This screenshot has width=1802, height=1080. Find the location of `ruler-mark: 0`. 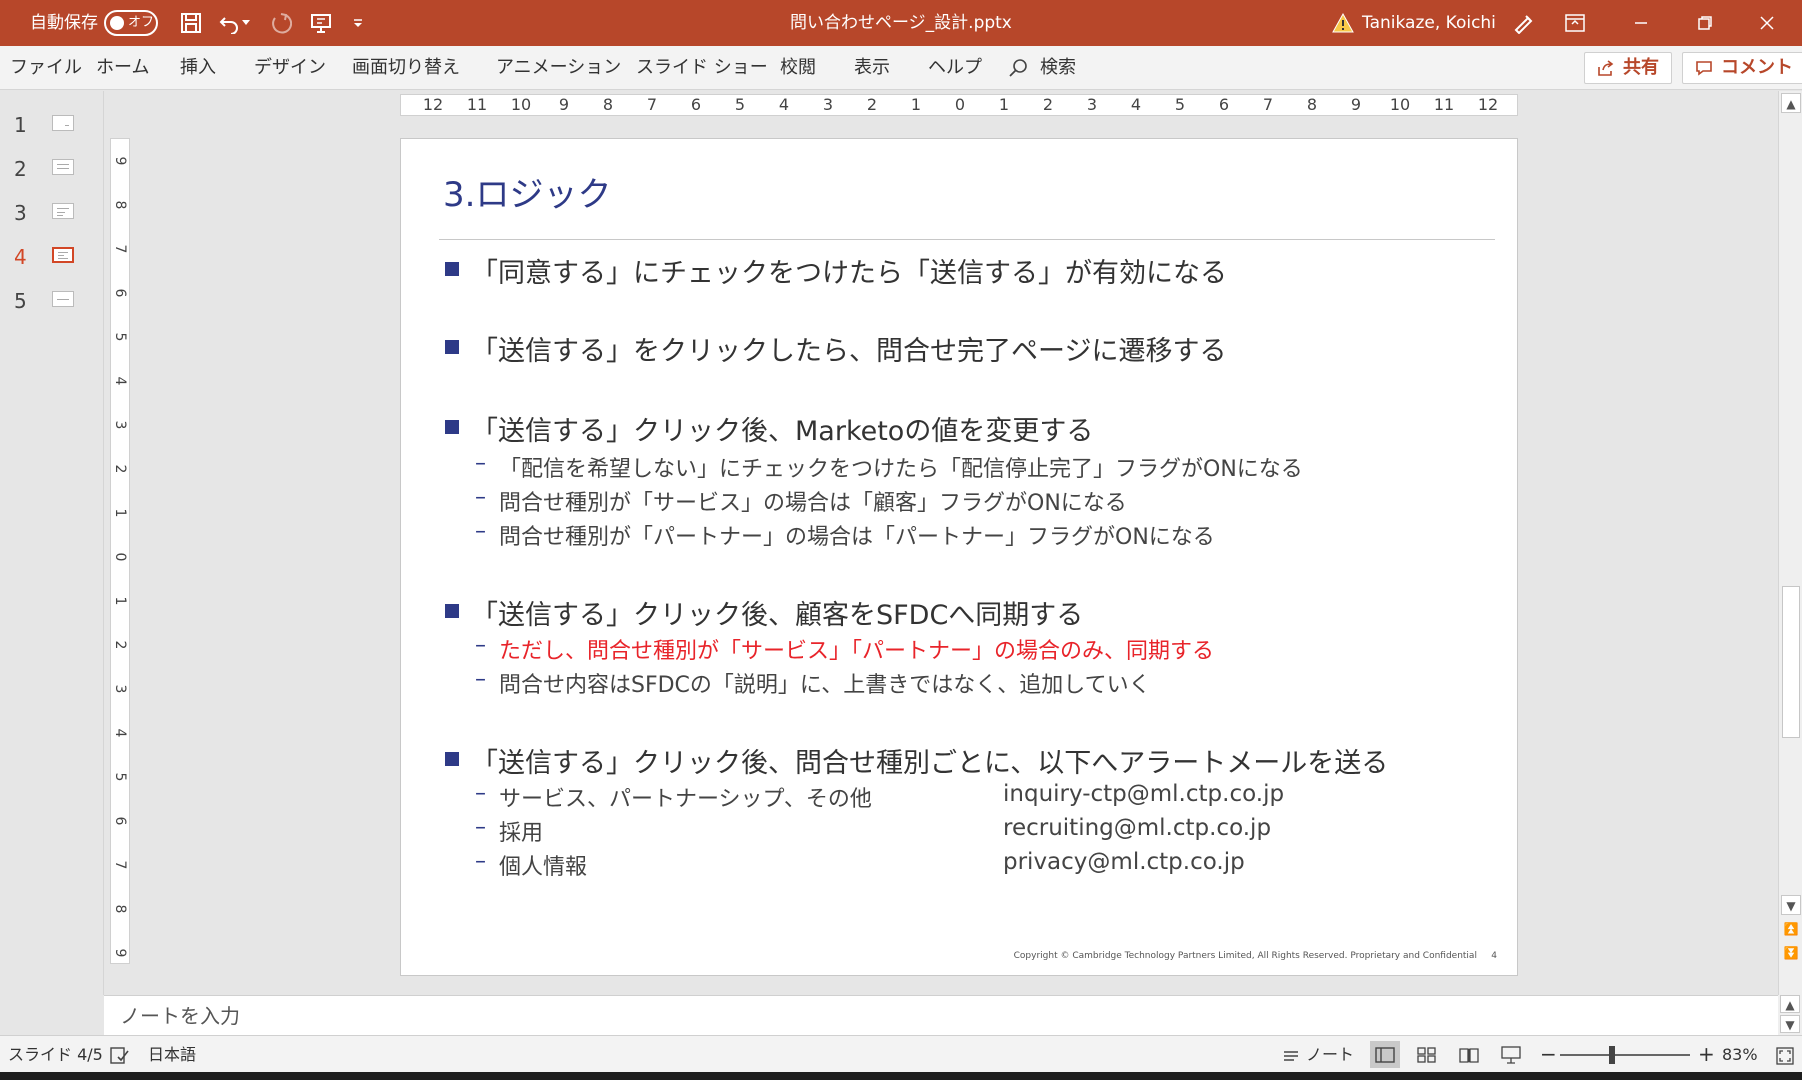

ruler-mark: 0 is located at coordinates (120, 557).